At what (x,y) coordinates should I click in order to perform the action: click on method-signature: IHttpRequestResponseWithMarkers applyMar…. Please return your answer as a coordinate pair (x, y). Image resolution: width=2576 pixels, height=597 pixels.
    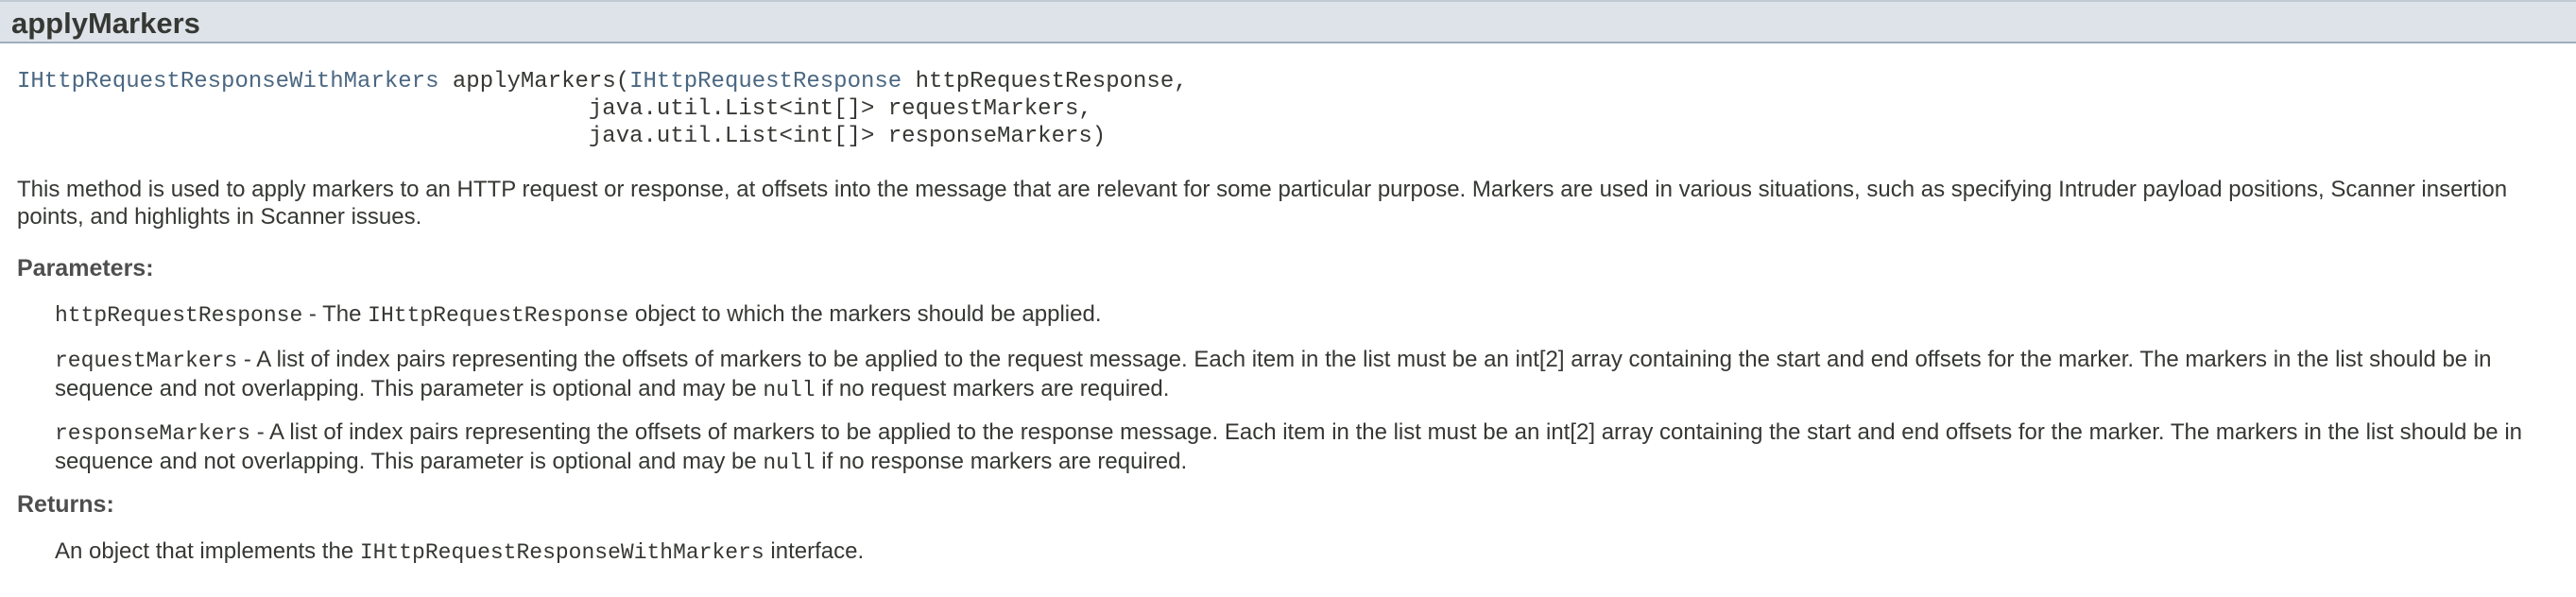
    Looking at the image, I should click on (602, 109).